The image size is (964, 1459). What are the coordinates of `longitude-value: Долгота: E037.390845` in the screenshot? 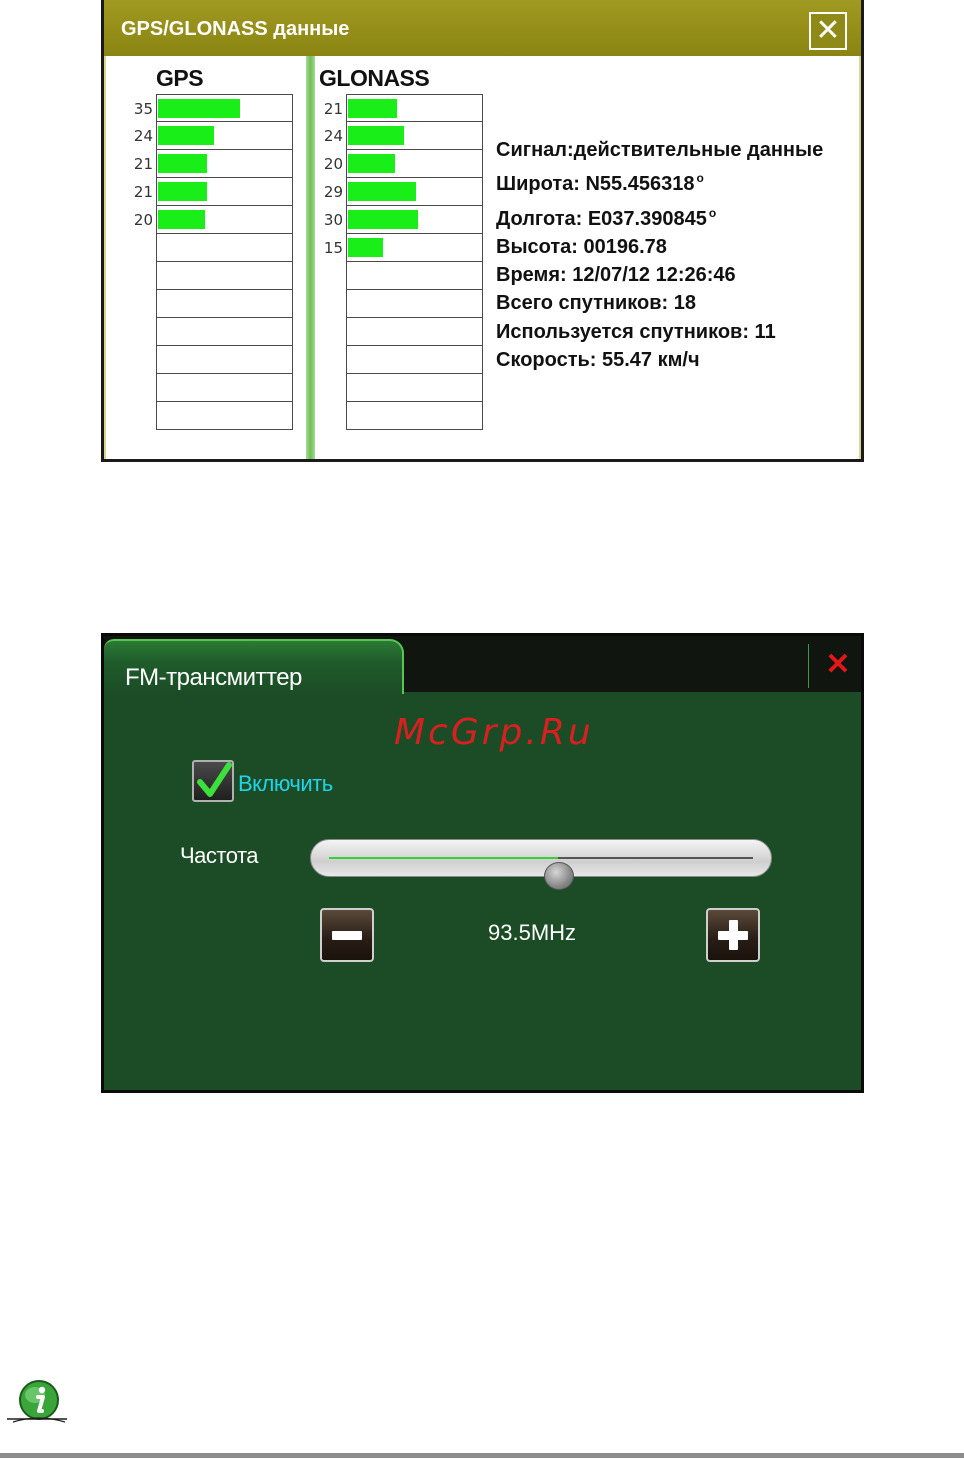 It's located at (601, 218).